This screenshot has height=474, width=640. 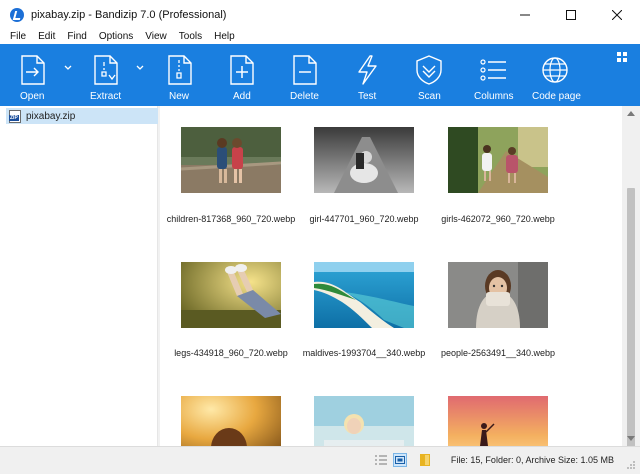 What do you see at coordinates (179, 96) in the screenshot?
I see `new-label: New` at bounding box center [179, 96].